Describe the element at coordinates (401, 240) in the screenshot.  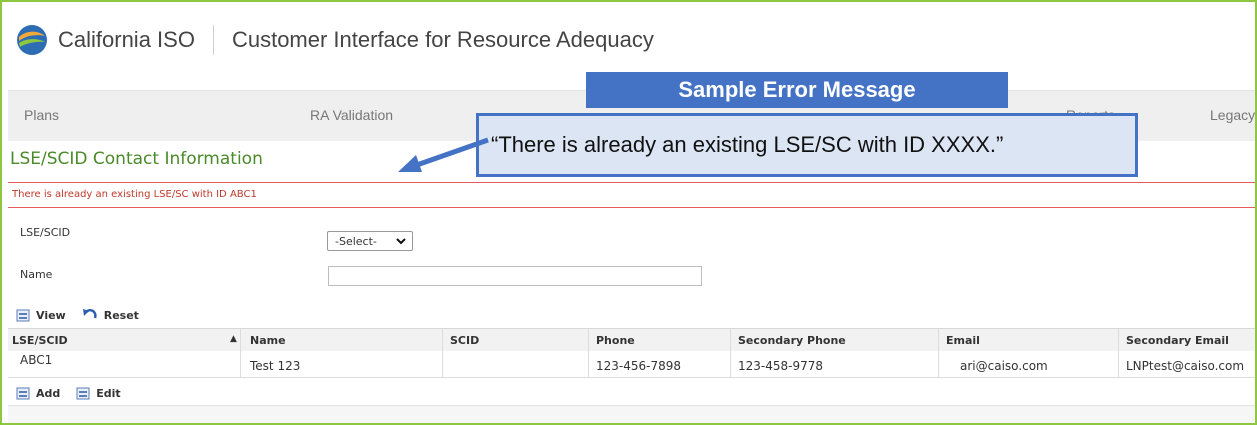
I see `chevron-down-icon` at that location.